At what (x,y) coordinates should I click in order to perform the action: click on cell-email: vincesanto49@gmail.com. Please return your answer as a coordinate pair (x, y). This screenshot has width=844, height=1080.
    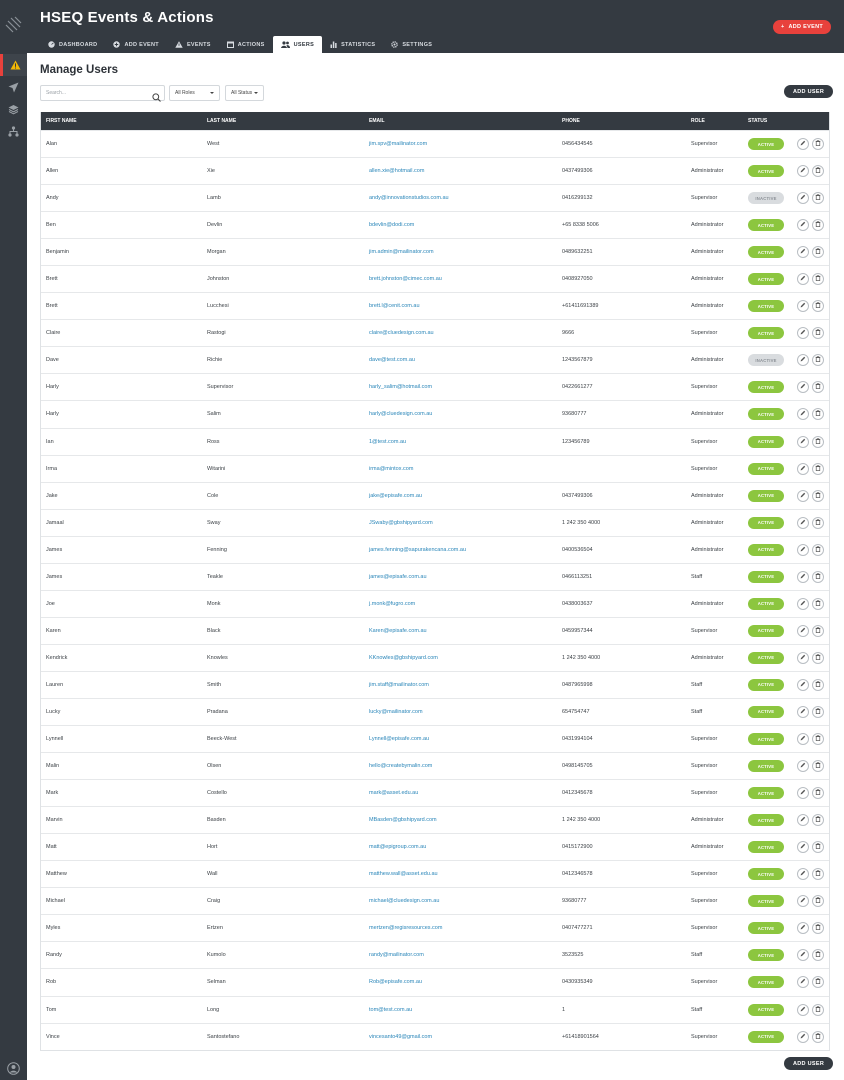
    Looking at the image, I should click on (400, 1037).